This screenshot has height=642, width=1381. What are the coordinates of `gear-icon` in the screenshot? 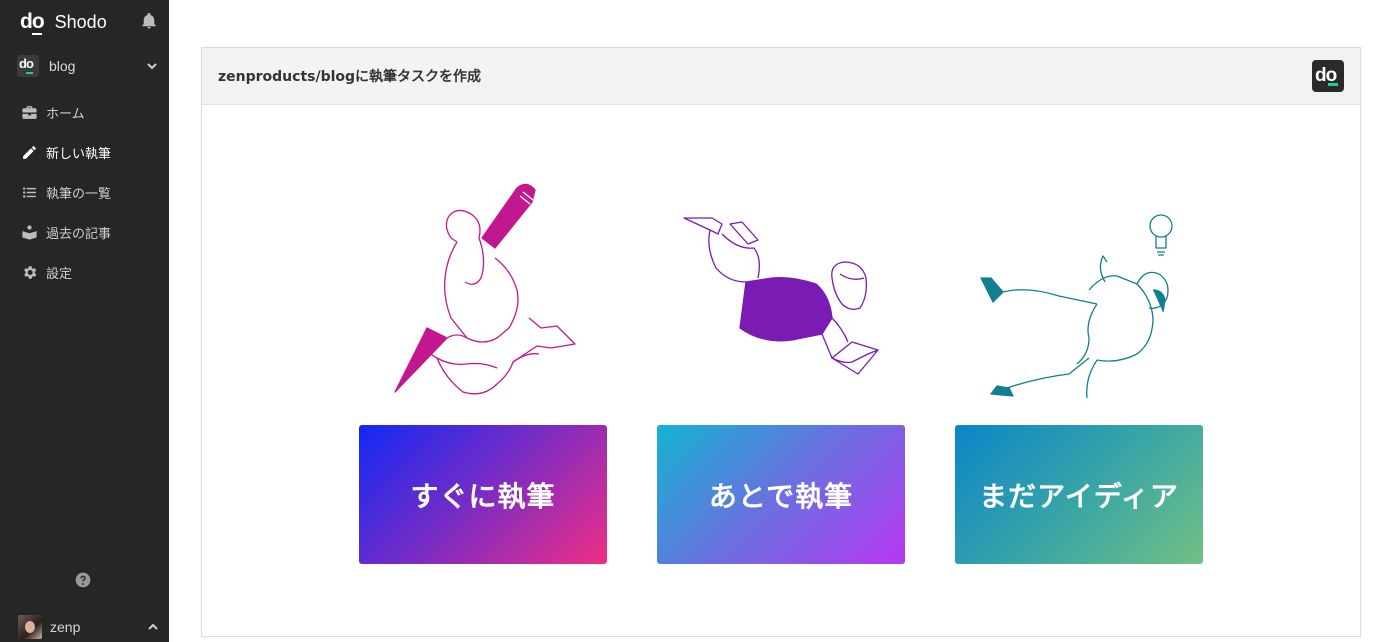 It's located at (30, 272).